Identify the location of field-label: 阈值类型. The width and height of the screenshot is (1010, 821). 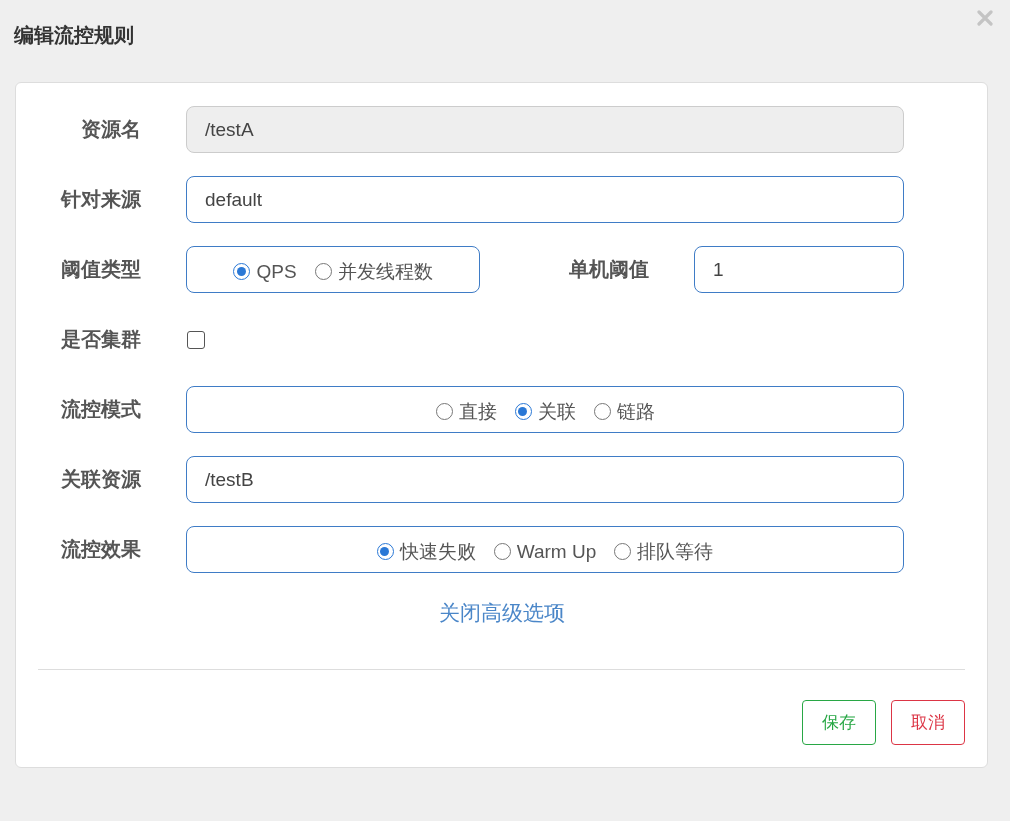
(100, 269).